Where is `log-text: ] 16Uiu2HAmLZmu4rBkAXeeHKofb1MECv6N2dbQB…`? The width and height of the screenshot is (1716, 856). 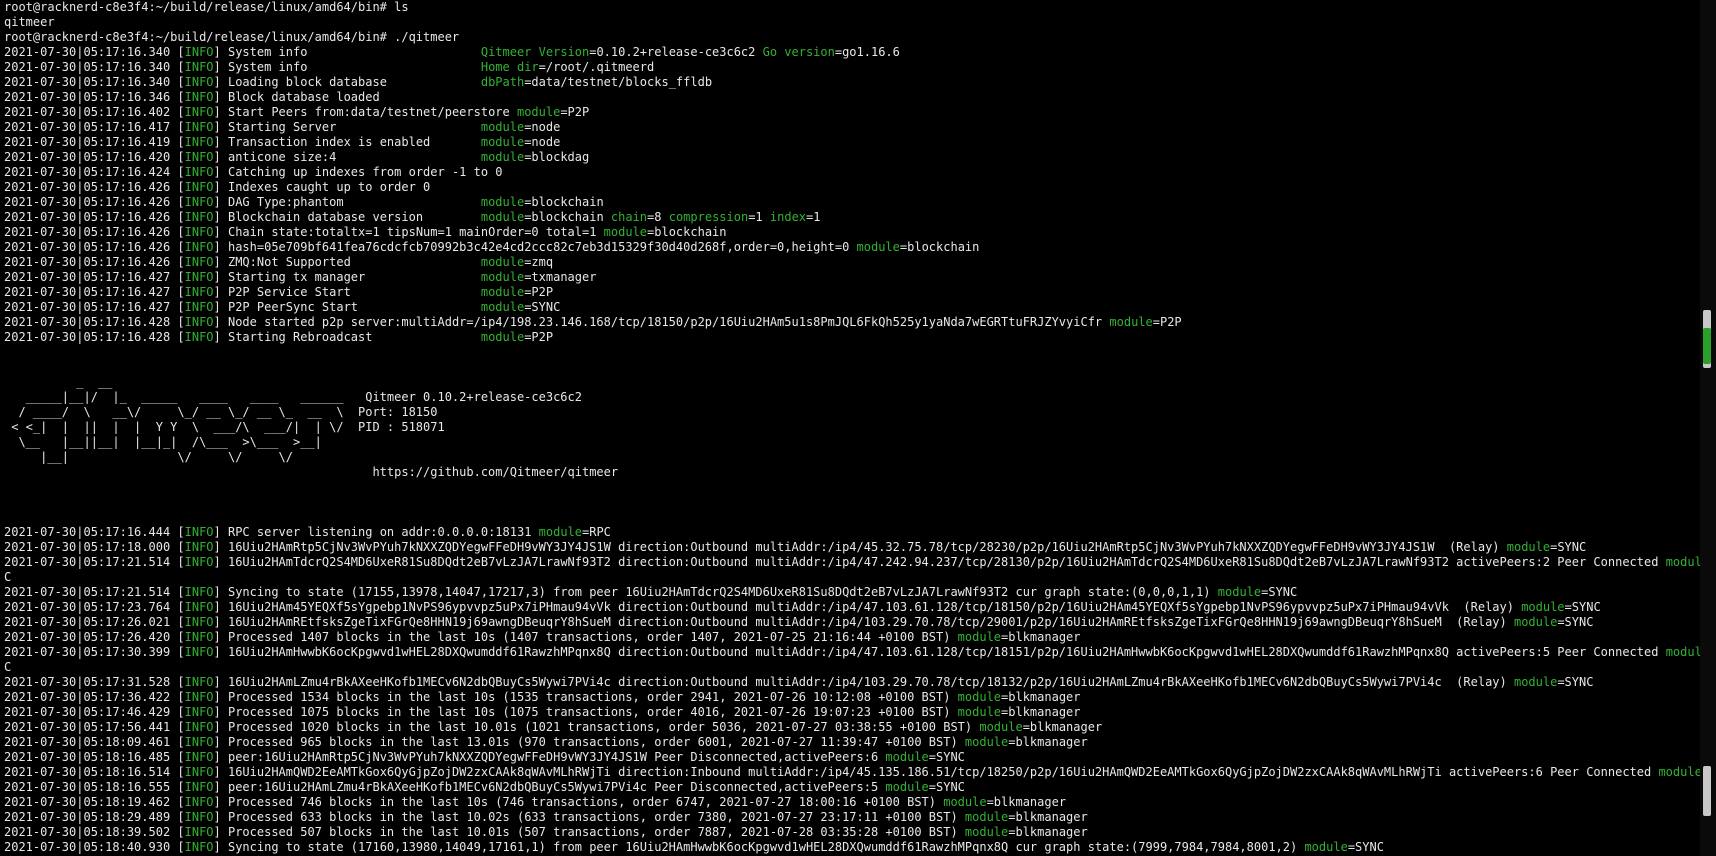 log-text: ] 16Uiu2HAmLZmu4rBkAXeeHKofb1MECv6N2dbQB… is located at coordinates (863, 682).